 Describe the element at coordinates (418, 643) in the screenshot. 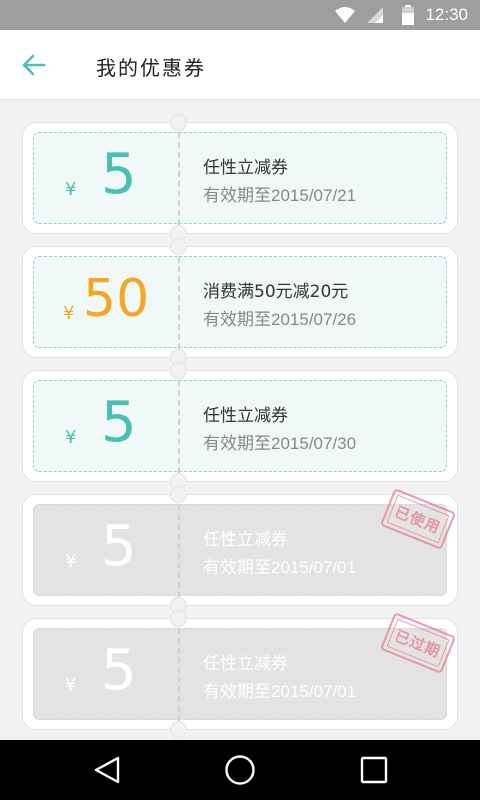

I see `stamp-label: 已过期` at that location.